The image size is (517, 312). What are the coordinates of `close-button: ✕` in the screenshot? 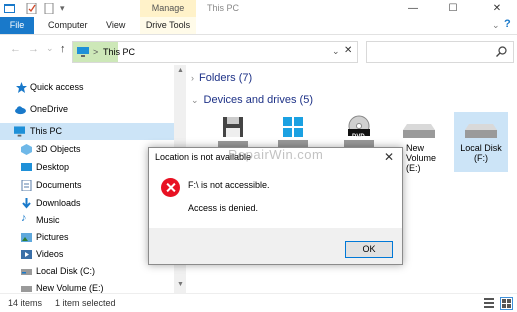 It's located at (497, 8).